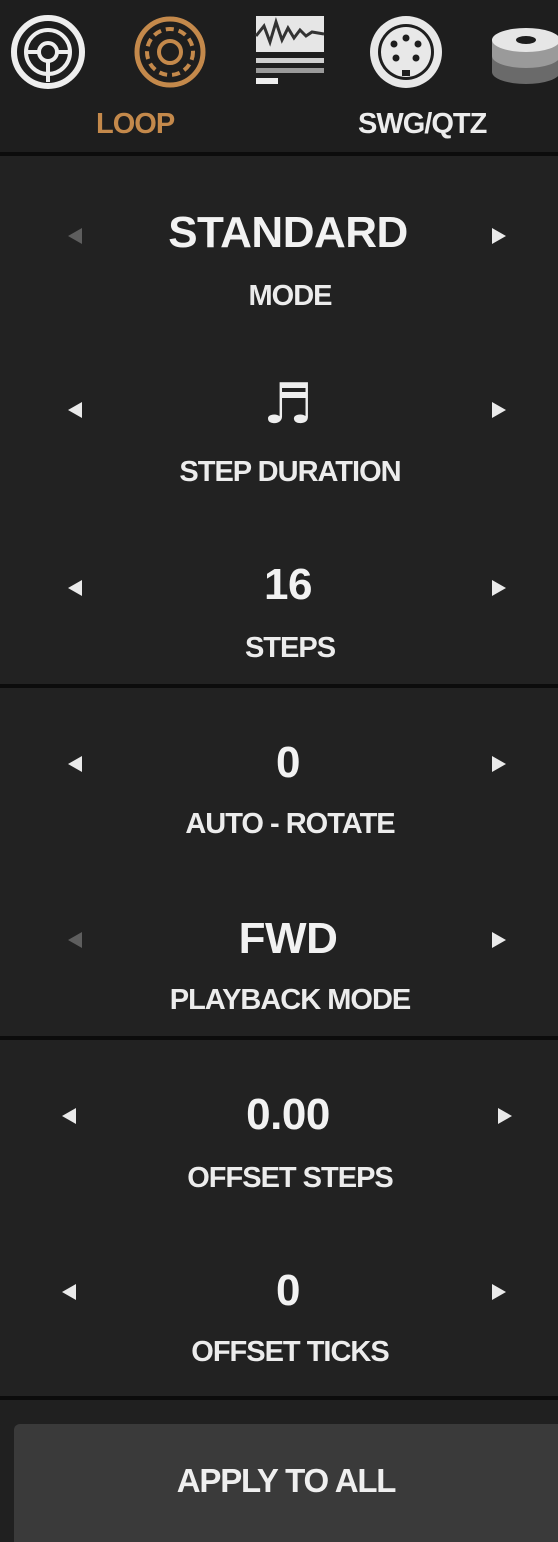  I want to click on steps-prev-arrow, so click(75, 588).